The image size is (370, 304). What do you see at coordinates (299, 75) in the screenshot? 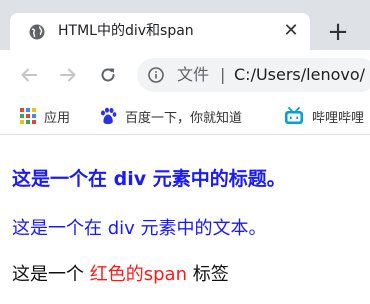
I see `url-text: C:/Users/lenovo/` at bounding box center [299, 75].